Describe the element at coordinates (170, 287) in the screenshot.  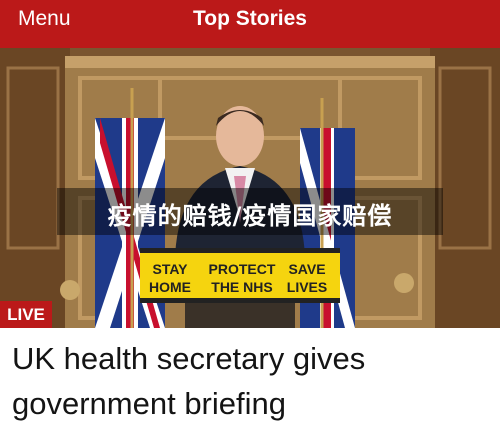
I see `sign-text-home: HOME` at that location.